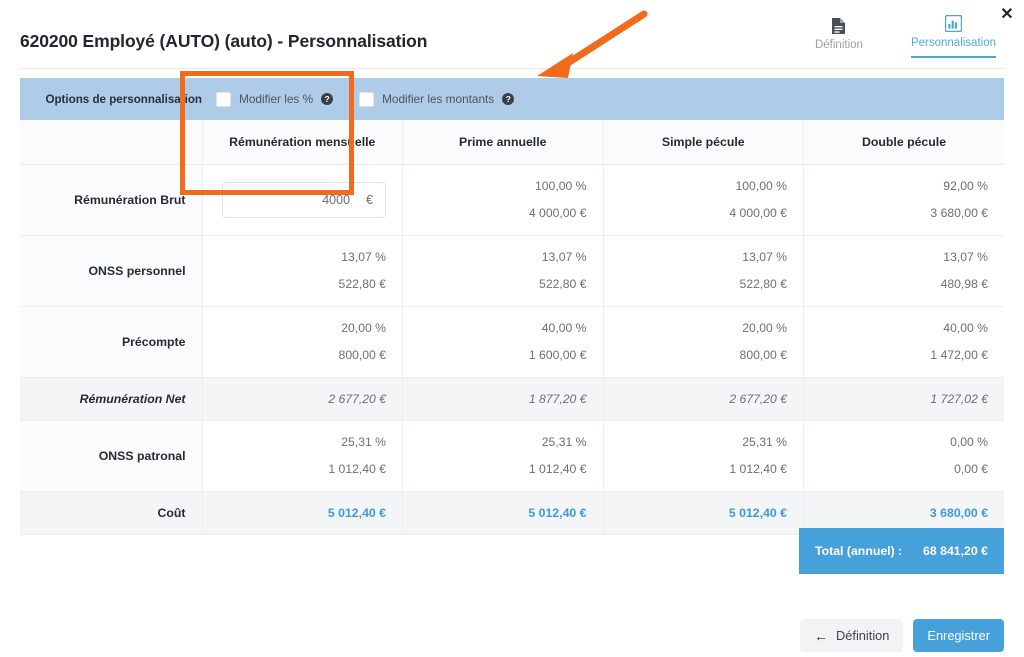 This screenshot has width=1024, height=657. Describe the element at coordinates (758, 213) in the screenshot. I see `cell-amount: 4 000,00 €` at that location.